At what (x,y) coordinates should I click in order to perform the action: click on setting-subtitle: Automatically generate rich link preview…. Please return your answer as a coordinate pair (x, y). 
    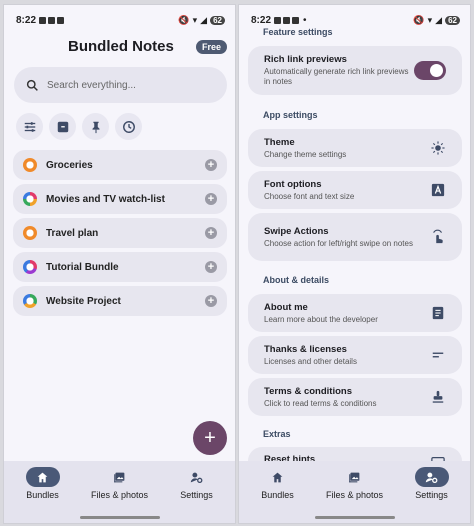
    Looking at the image, I should click on (336, 76).